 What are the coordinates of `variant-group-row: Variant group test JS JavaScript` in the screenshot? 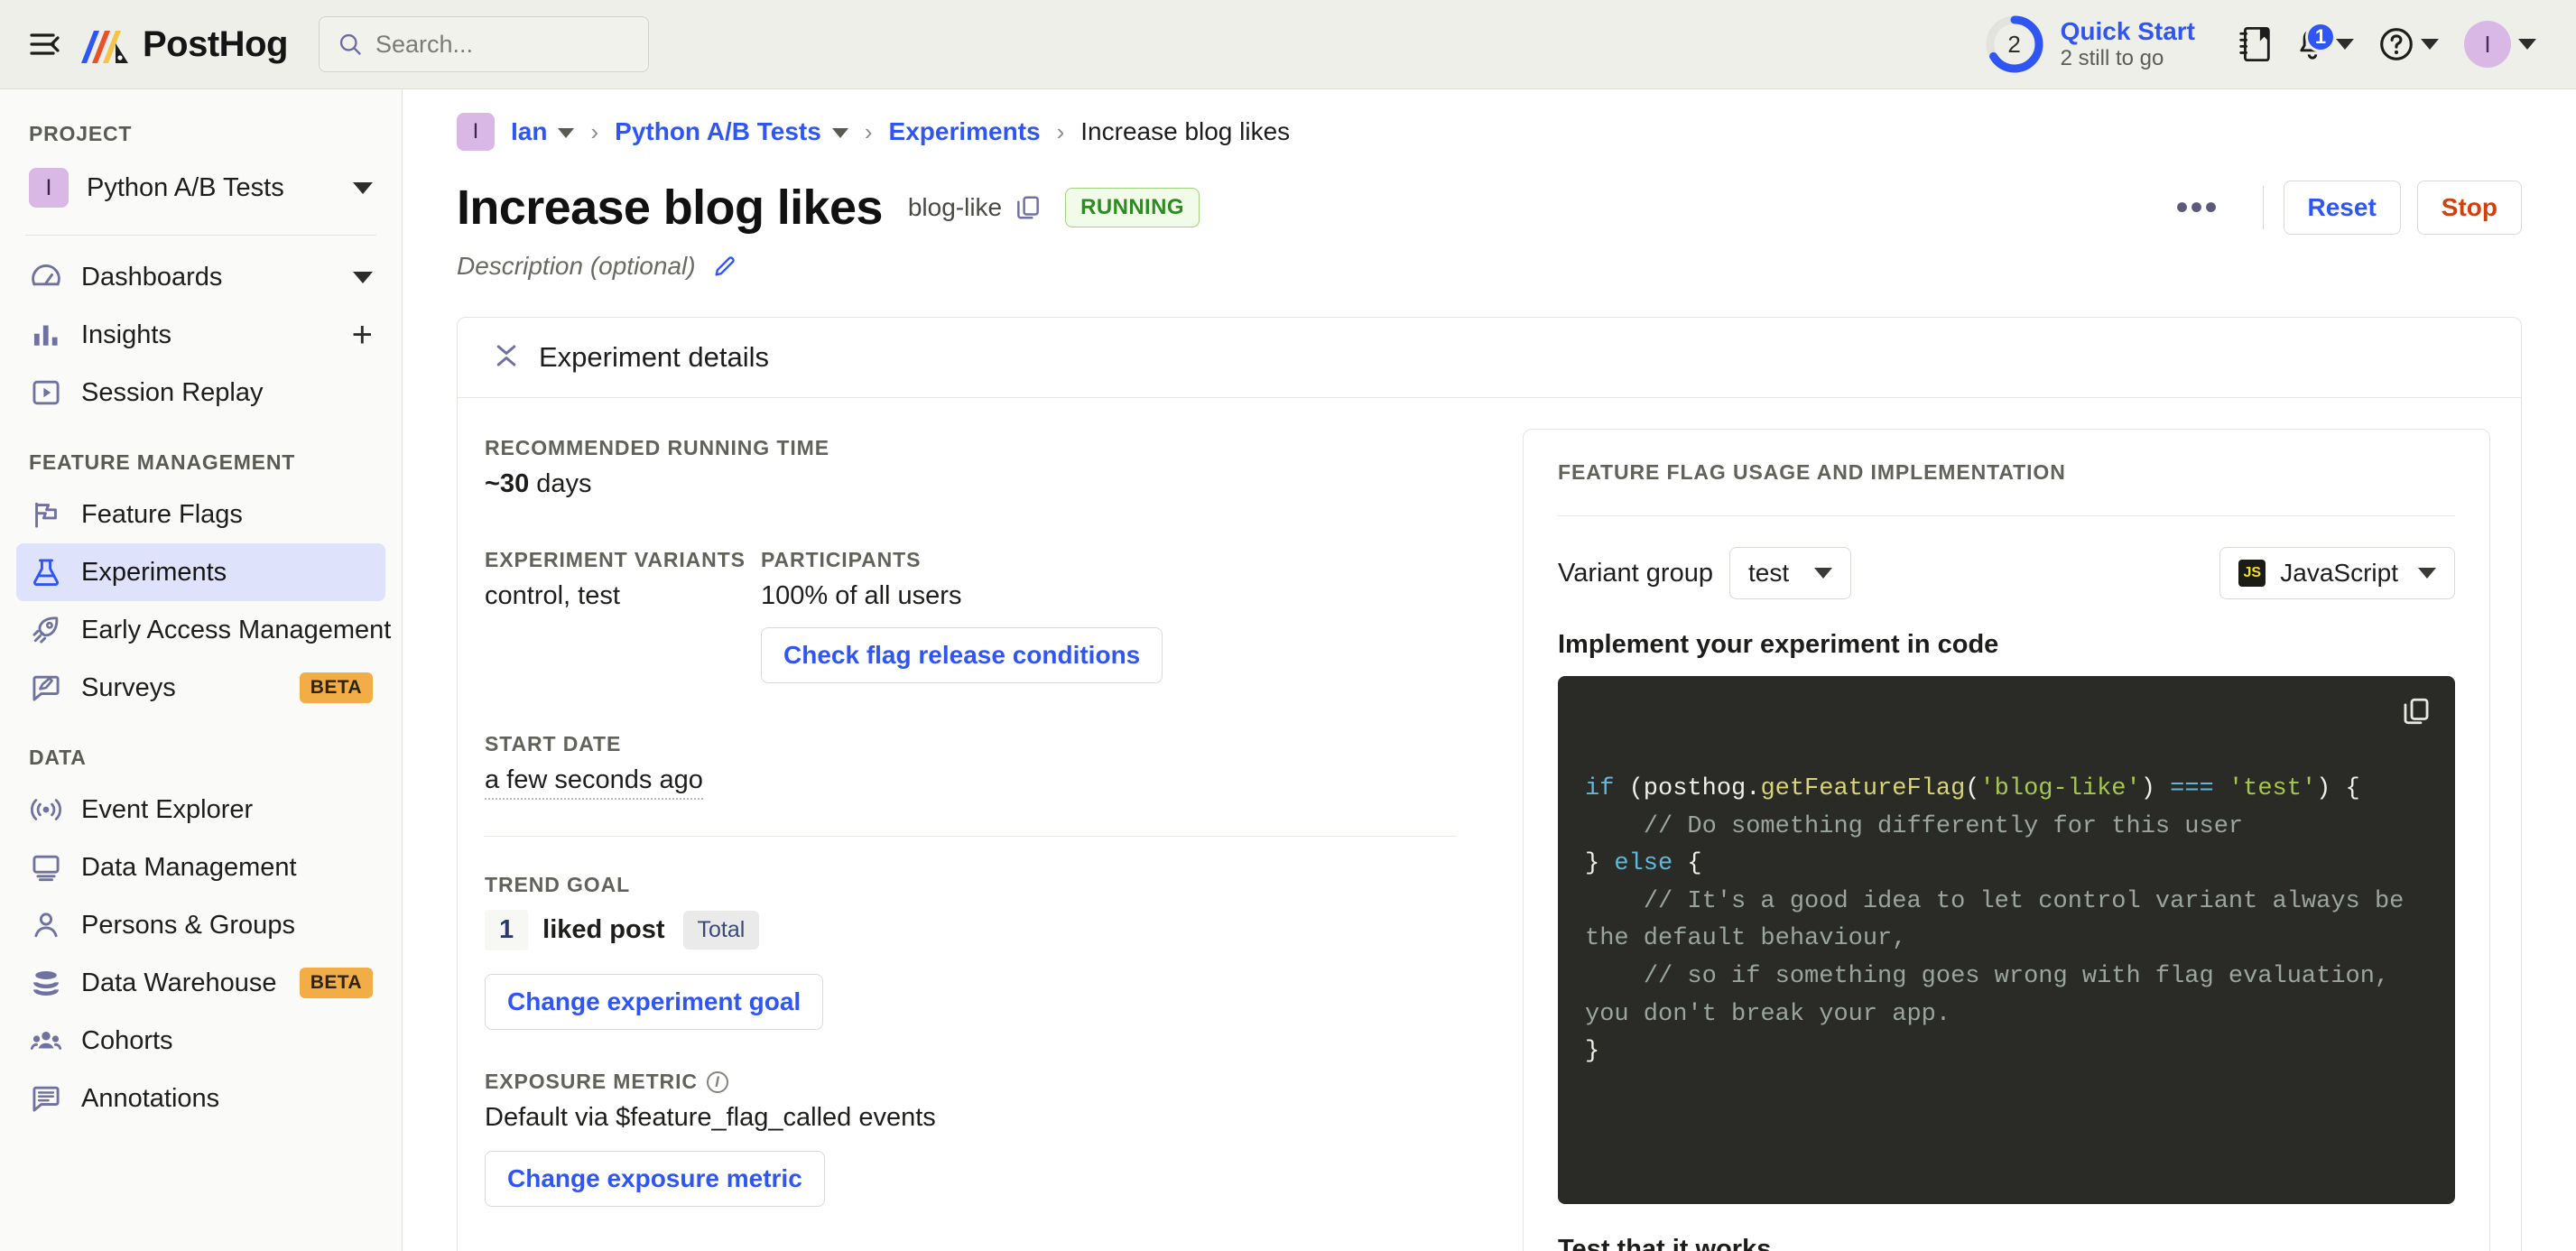 It's located at (2006, 573).